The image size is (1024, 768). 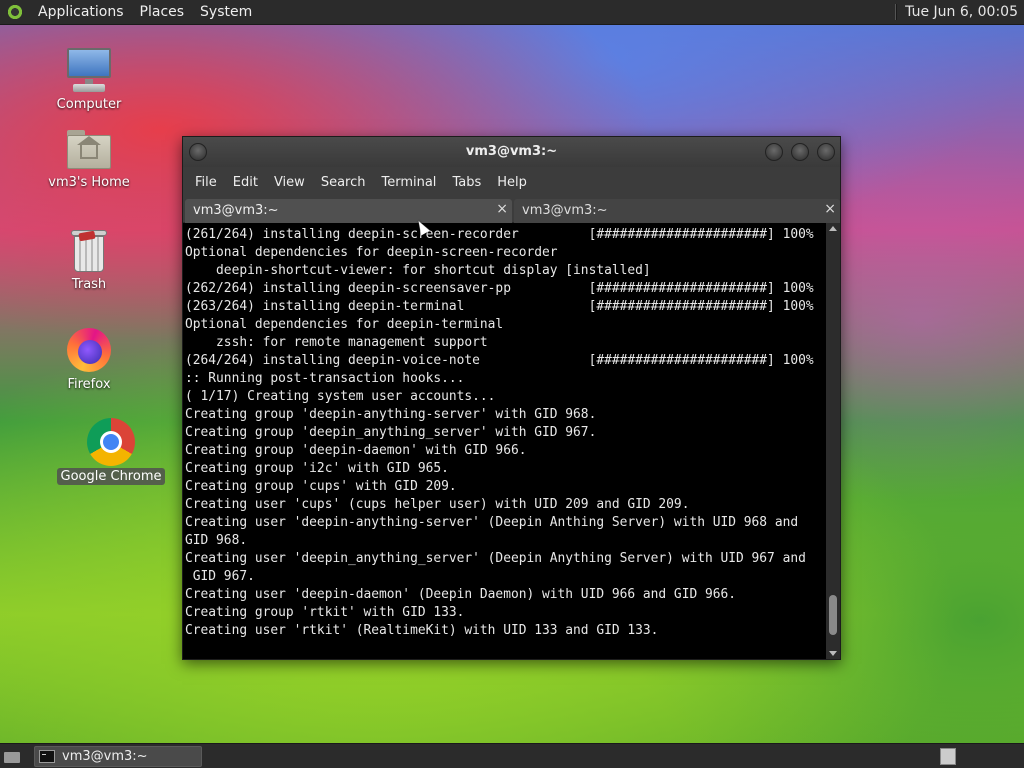 What do you see at coordinates (89, 182) in the screenshot?
I see `desktop-icon-label: vm3's Home` at bounding box center [89, 182].